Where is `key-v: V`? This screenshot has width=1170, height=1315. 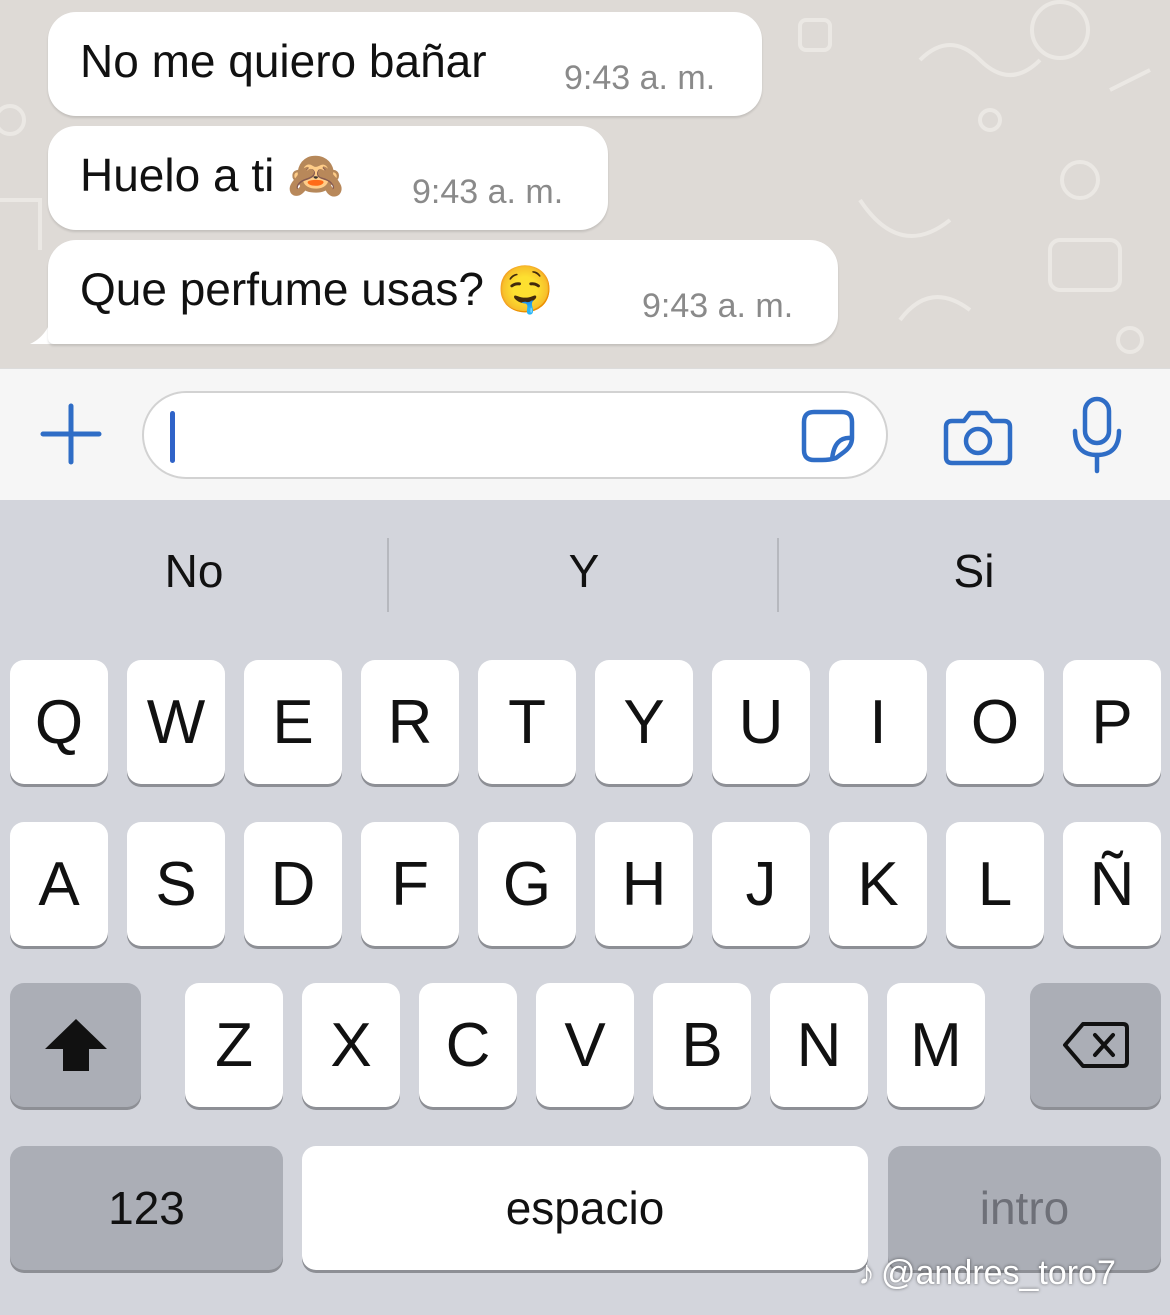
key-v: V is located at coordinates (585, 1045).